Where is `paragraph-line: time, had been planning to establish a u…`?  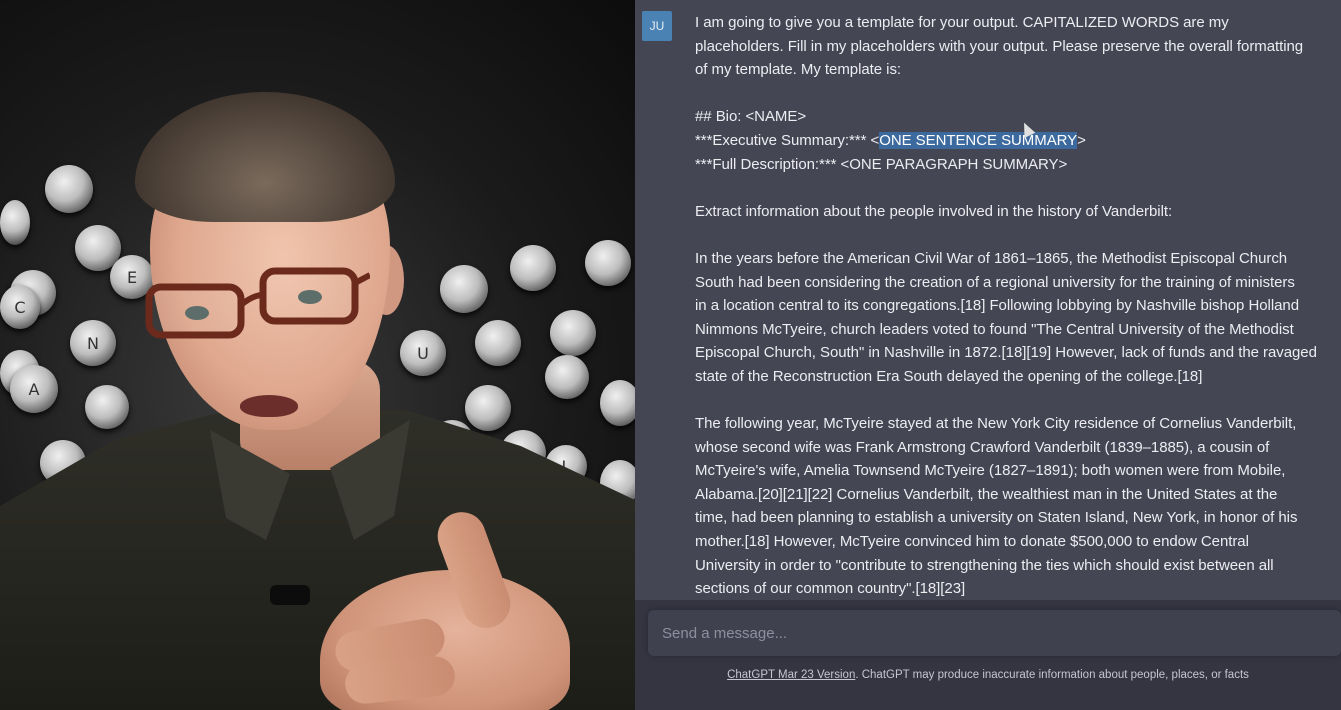 paragraph-line: time, had been planning to establish a u… is located at coordinates (996, 518).